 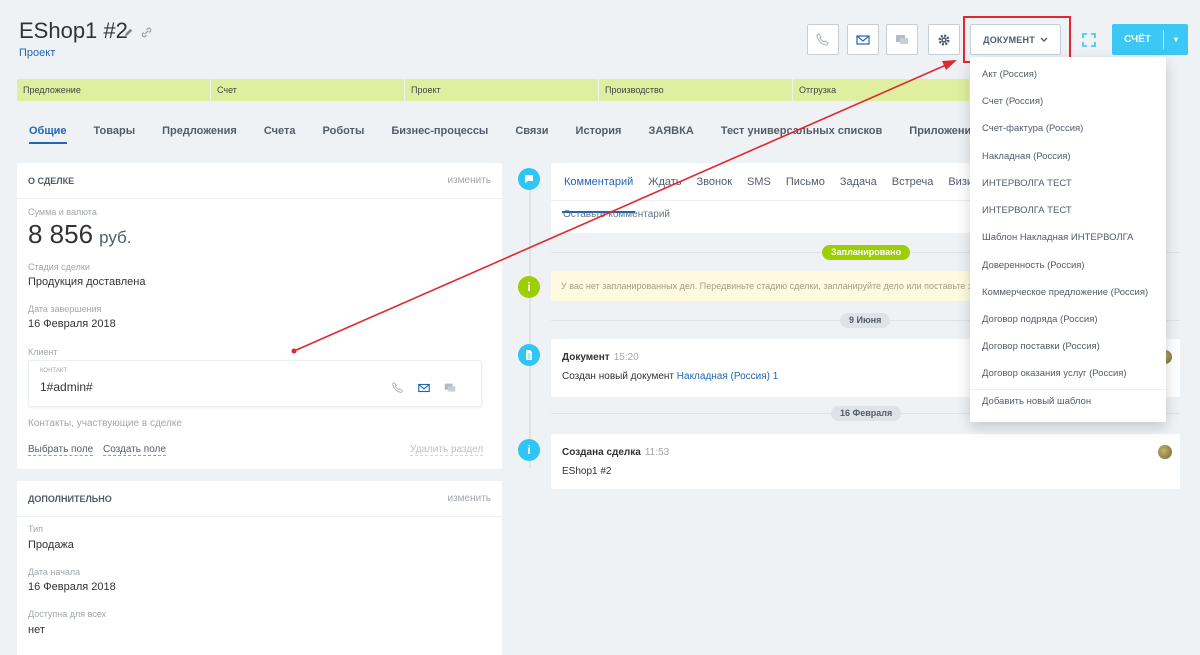 I want to click on tab-products: Товары, so click(x=115, y=131).